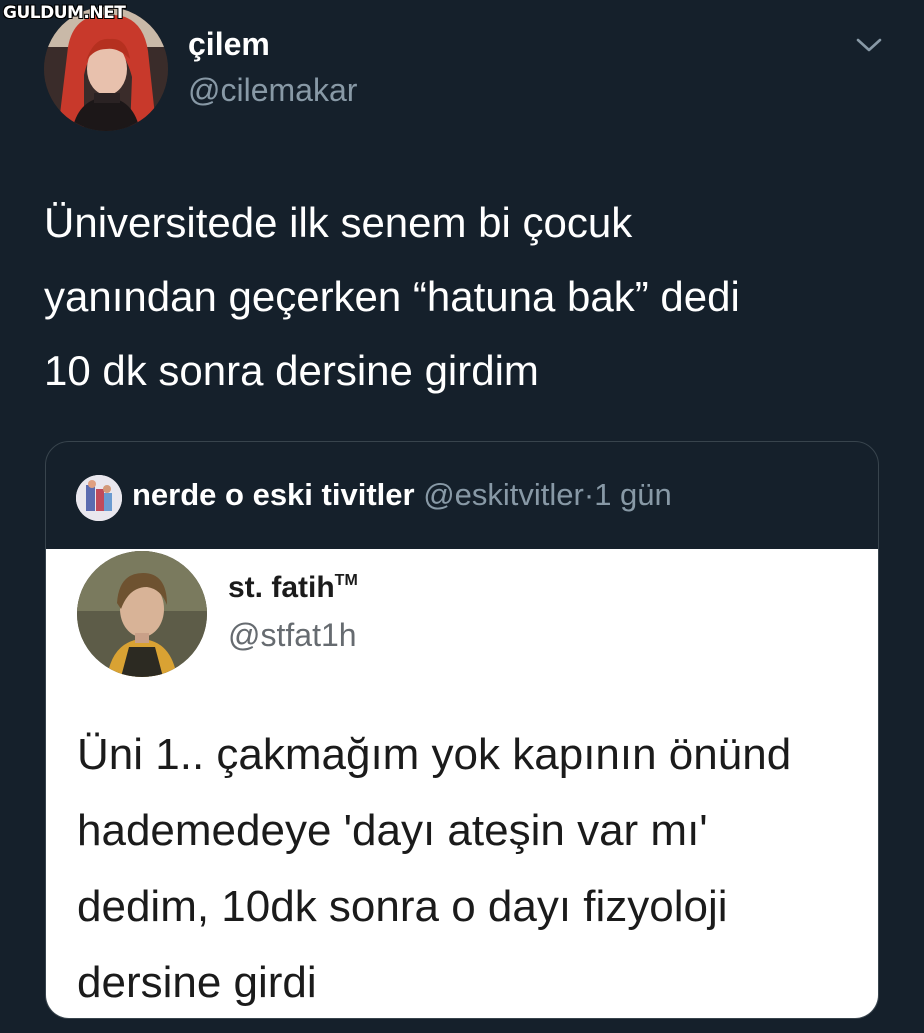 This screenshot has height=1033, width=924. Describe the element at coordinates (281, 587) in the screenshot. I see `embedded-author-name-text: st. fatih` at that location.